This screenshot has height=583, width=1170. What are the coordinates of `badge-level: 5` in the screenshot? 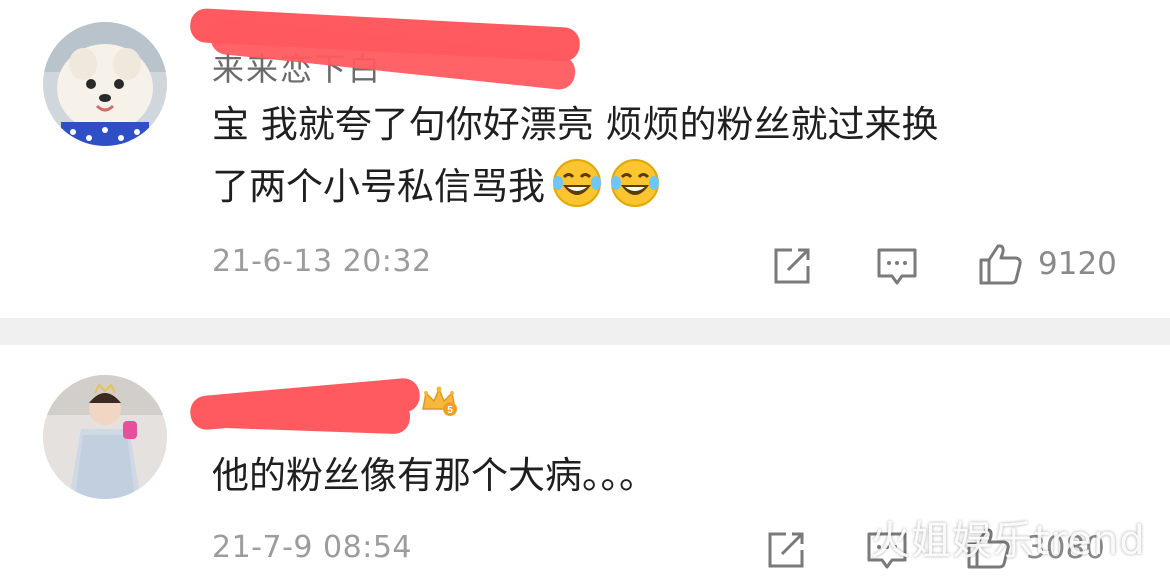 It's located at (450, 410).